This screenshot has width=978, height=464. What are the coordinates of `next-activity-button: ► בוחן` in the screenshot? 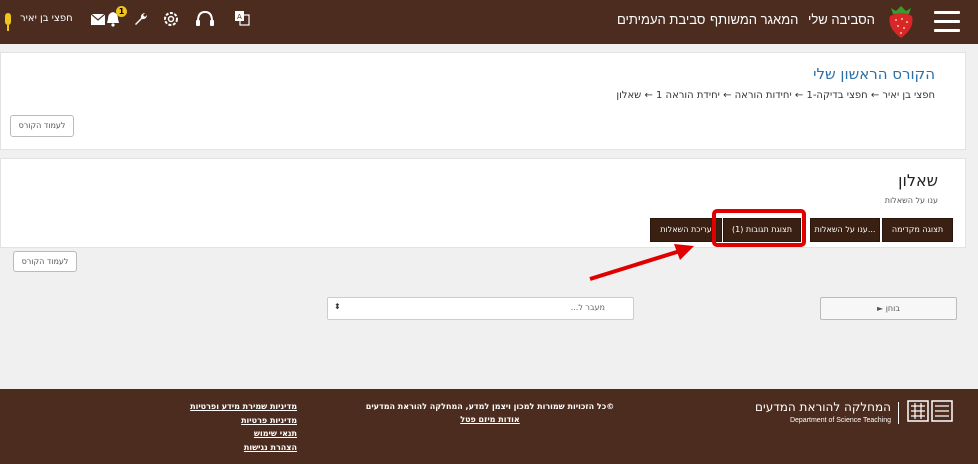 It's located at (888, 308).